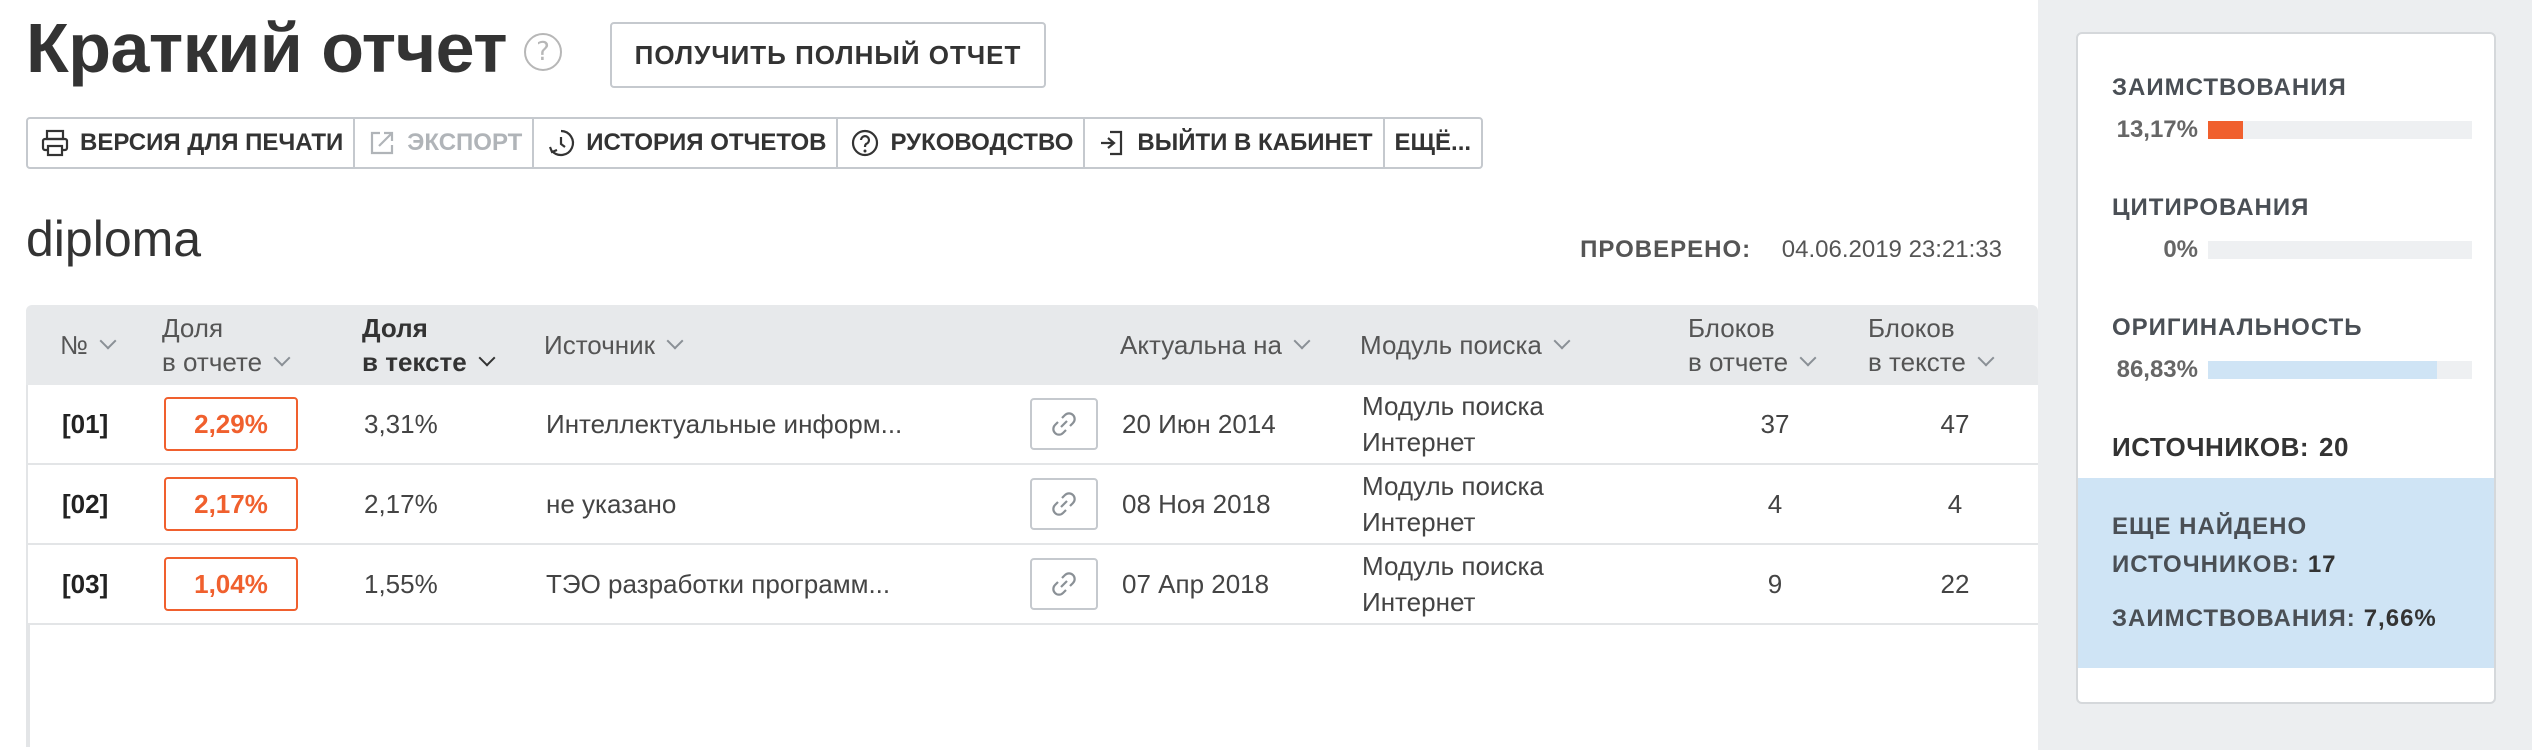  Describe the element at coordinates (2225, 130) in the screenshot. I see `borrowings-bar-fill` at that location.